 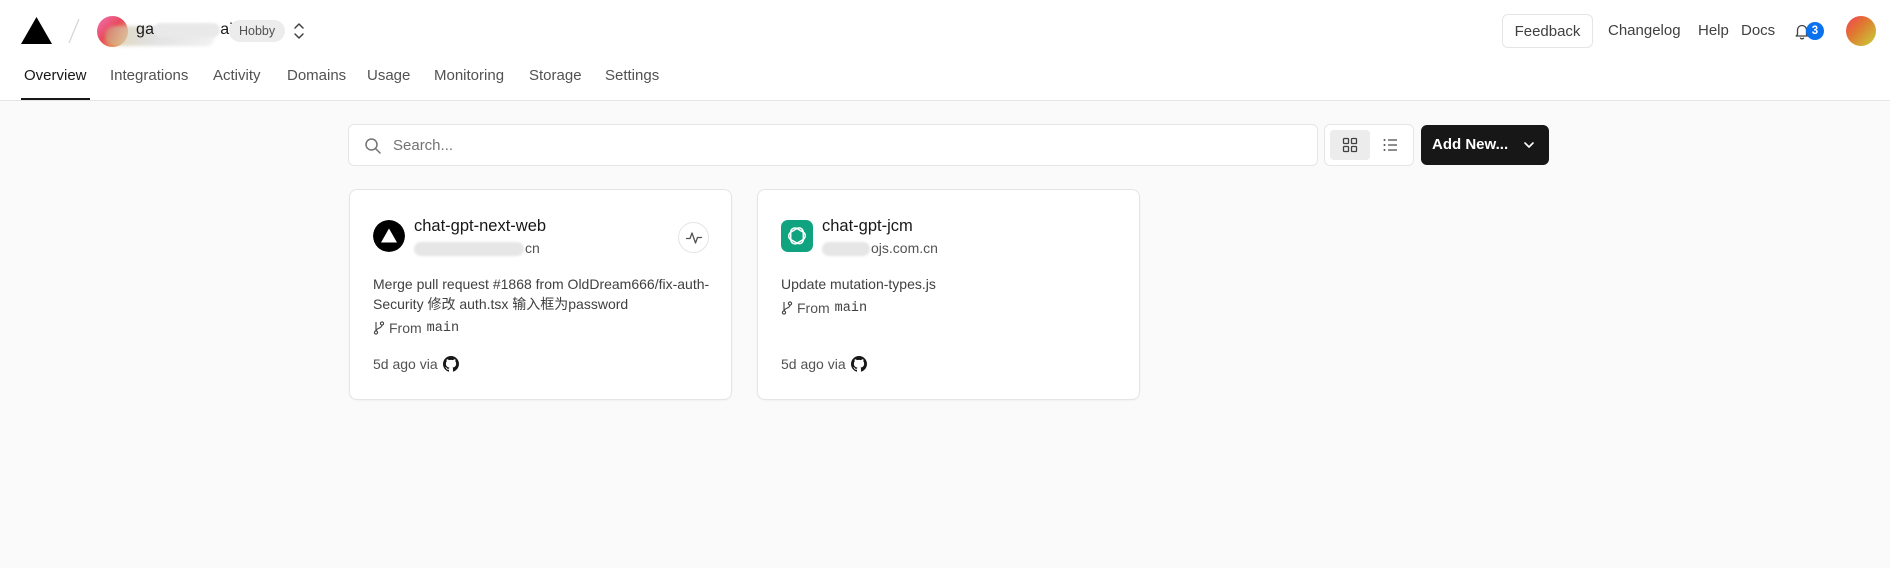 I want to click on feedback-button: Feedback, so click(x=1547, y=31).